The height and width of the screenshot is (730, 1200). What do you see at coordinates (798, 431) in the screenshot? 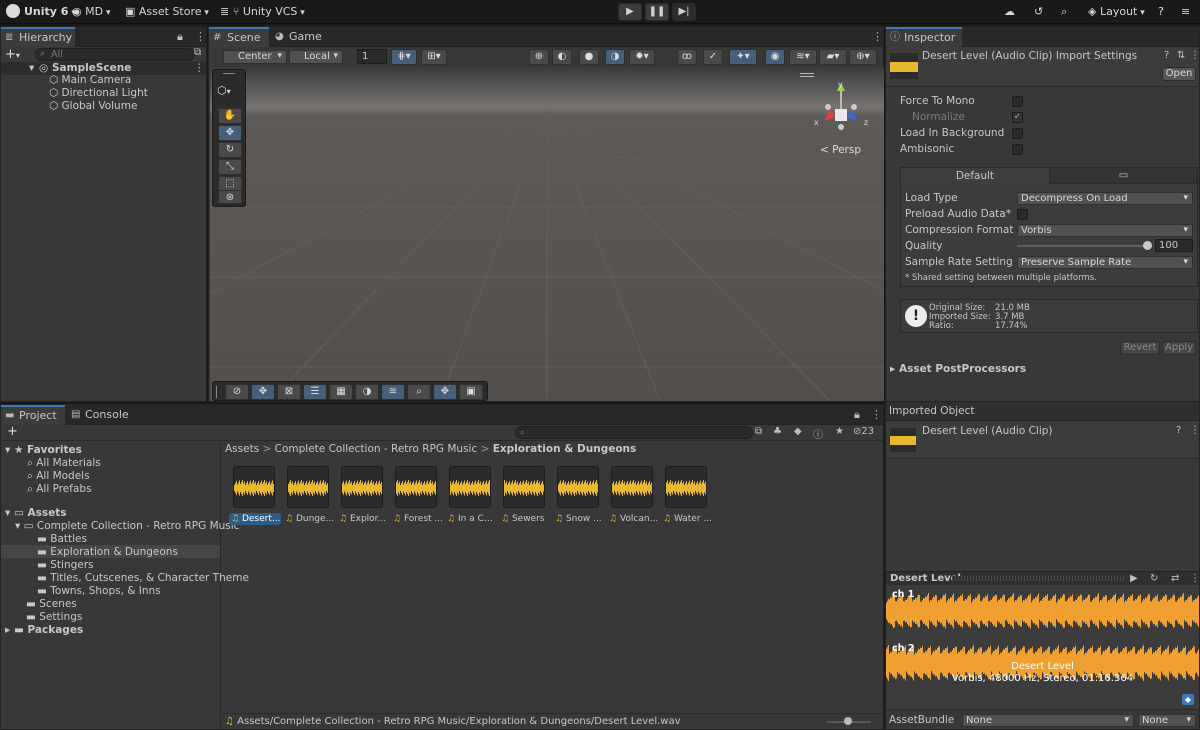
I see `label-icon: ◆` at bounding box center [798, 431].